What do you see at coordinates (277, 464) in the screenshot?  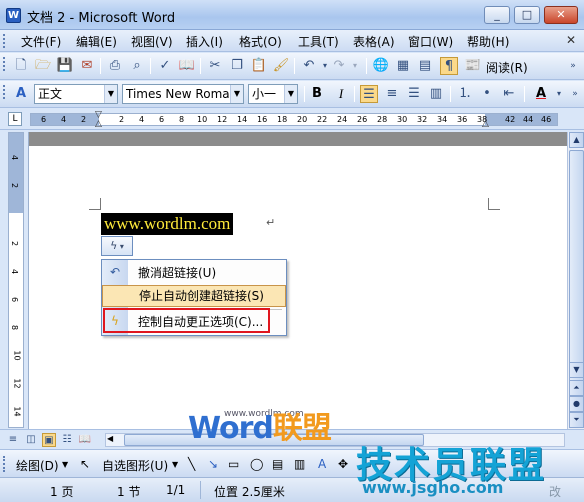 I see `textbox-icon: ▤` at bounding box center [277, 464].